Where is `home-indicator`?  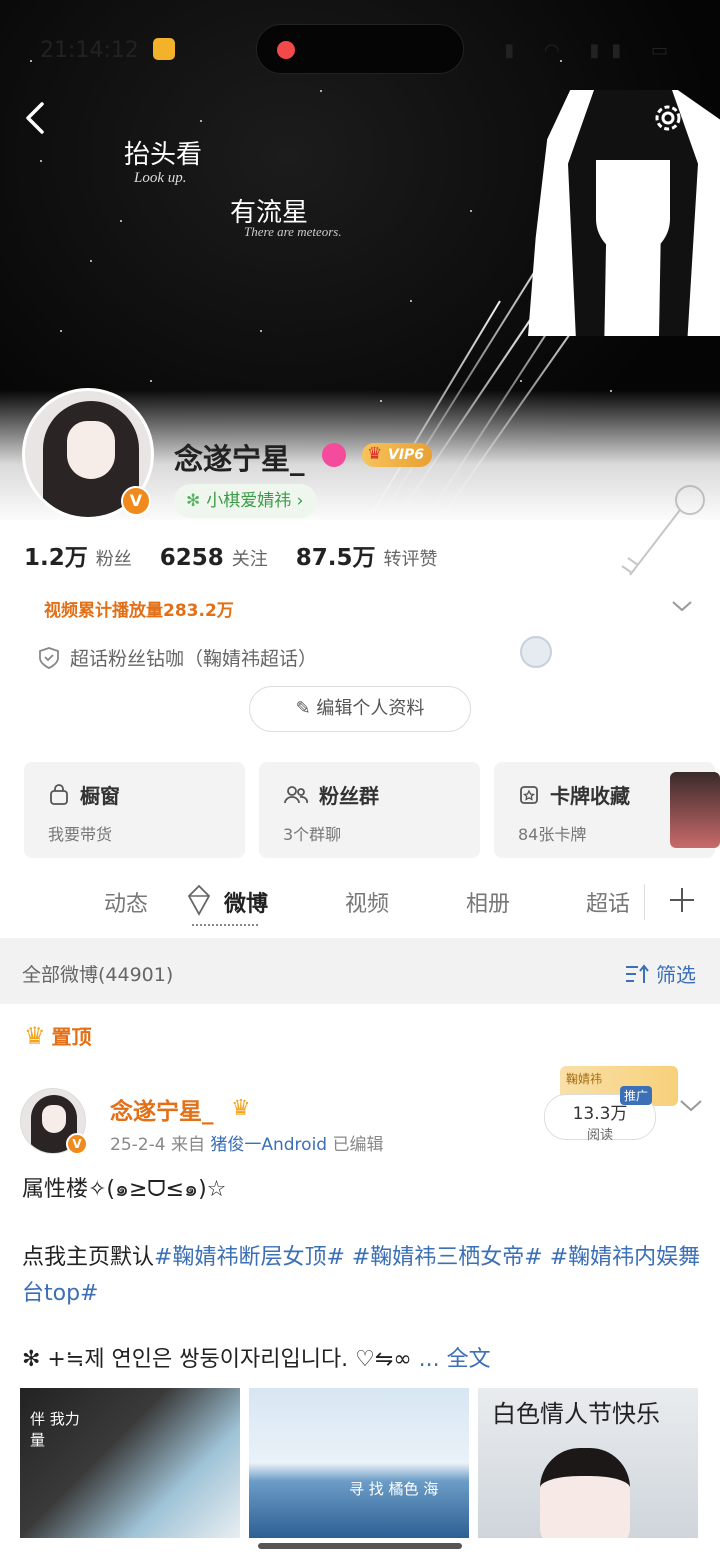 home-indicator is located at coordinates (360, 1546).